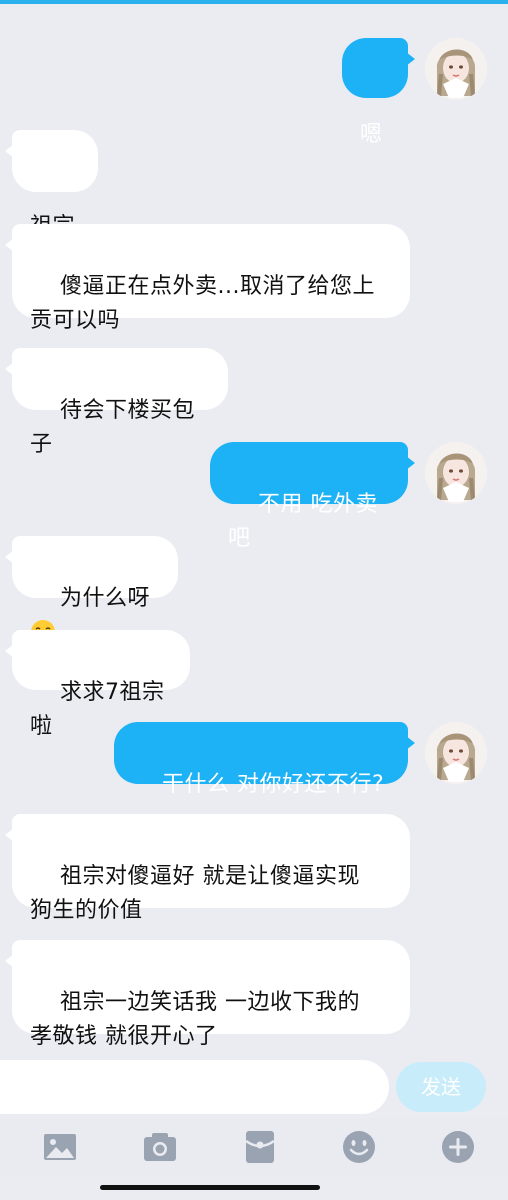 The image size is (508, 1200). Describe the element at coordinates (264, 759) in the screenshot. I see `message-bubble-outgoing: 干什么 对你好还不行?` at that location.